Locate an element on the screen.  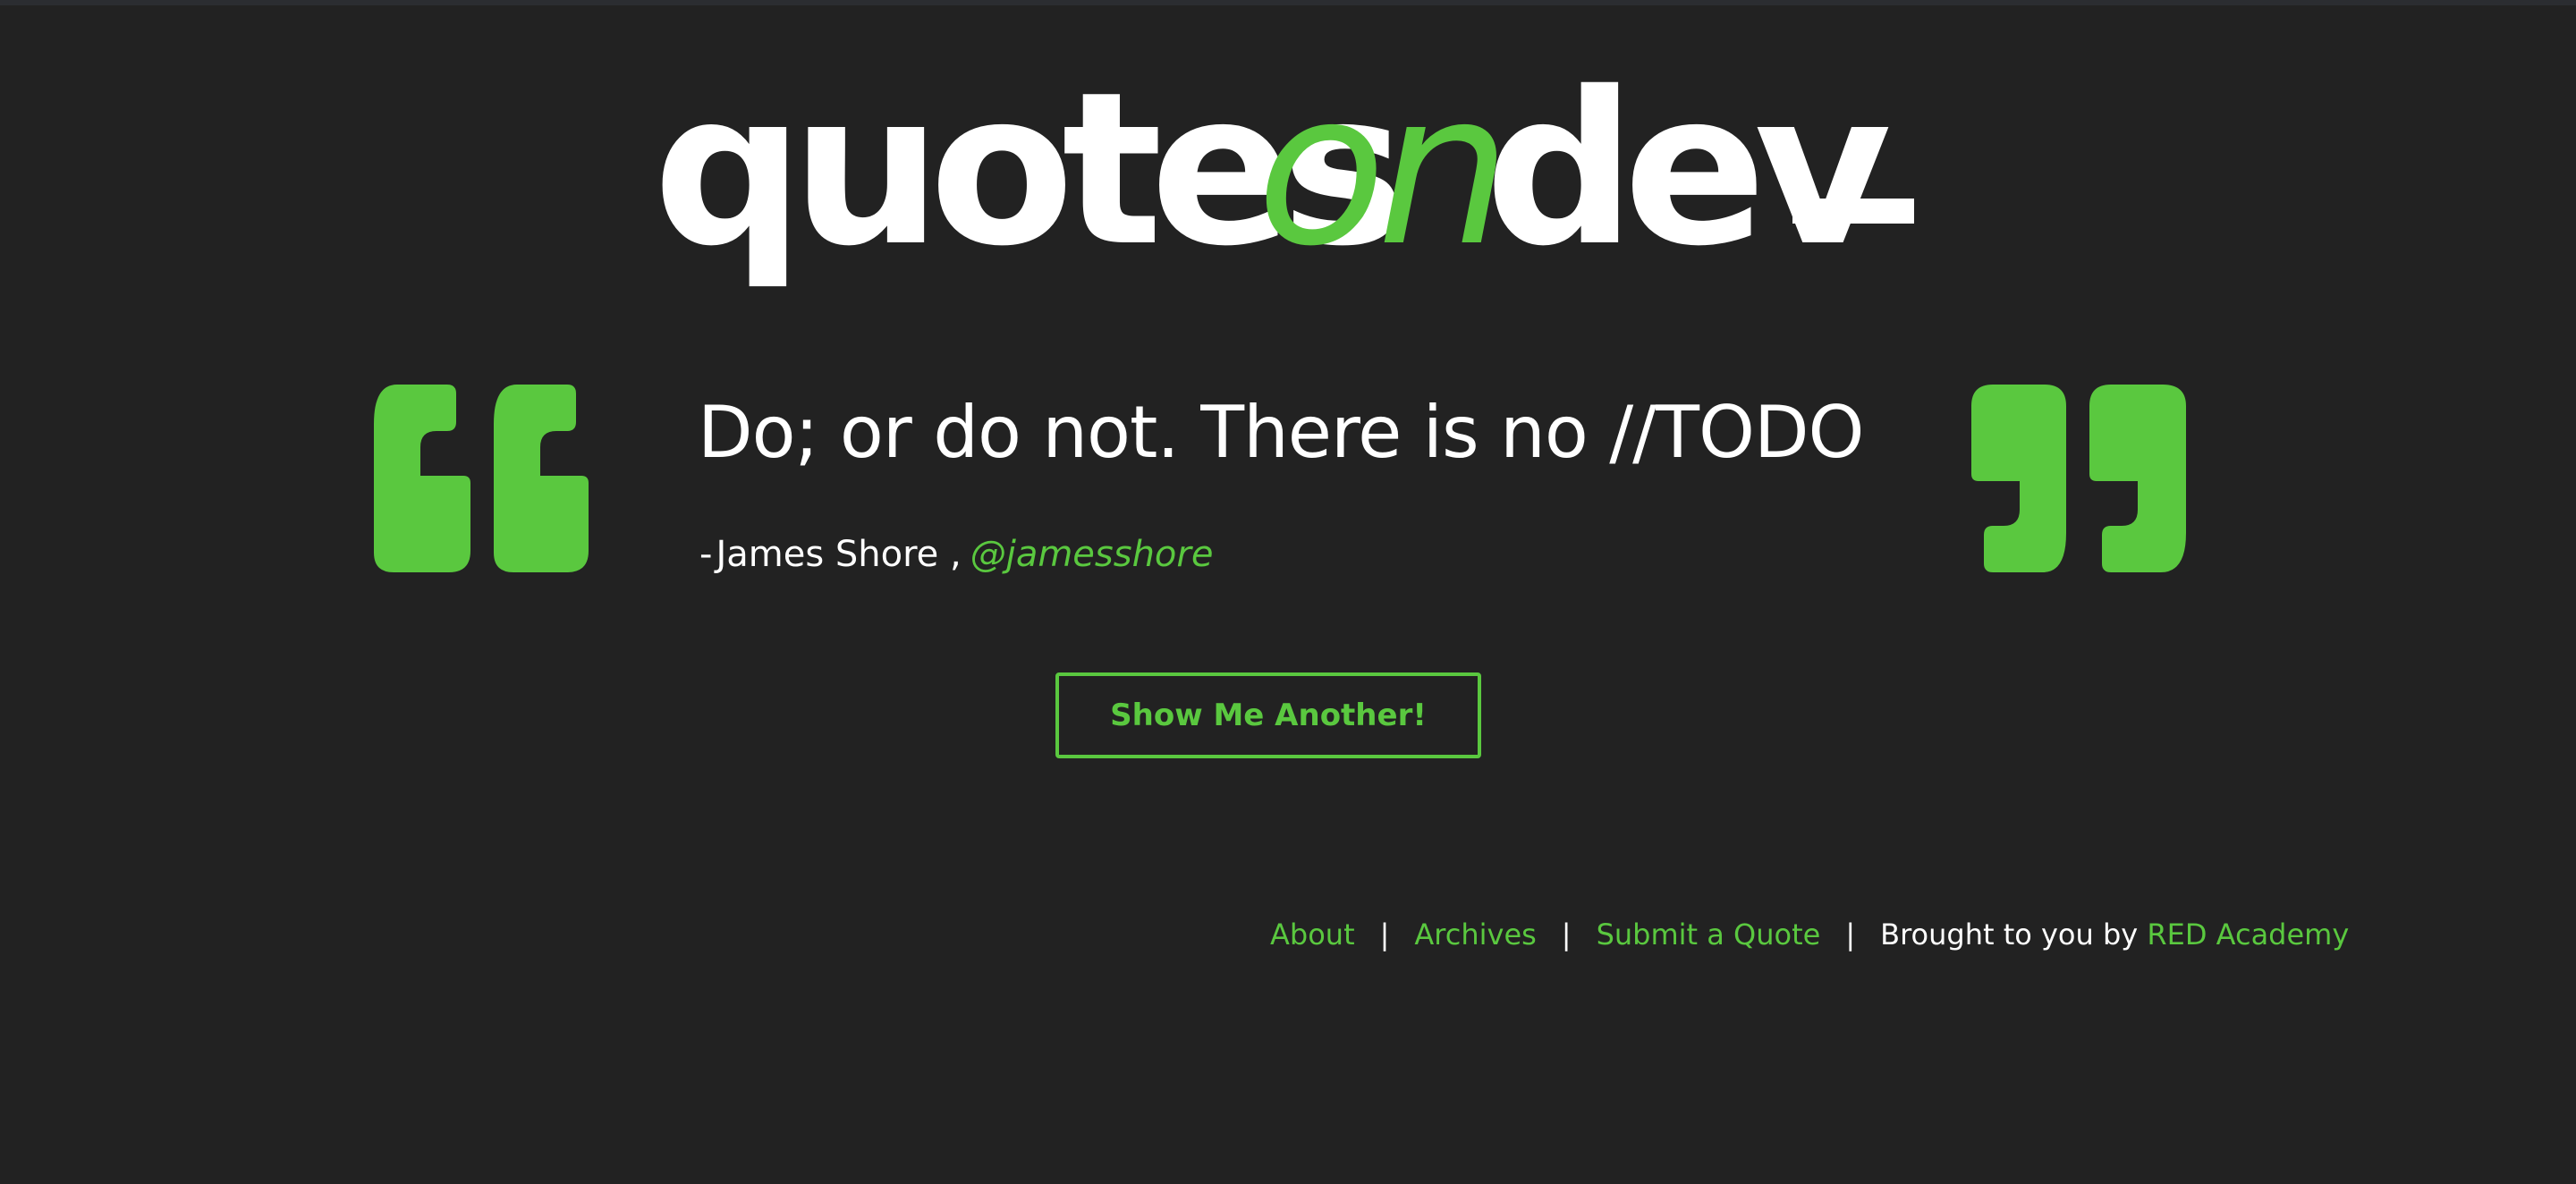
logo-cursor-underscore is located at coordinates (1853, 211).